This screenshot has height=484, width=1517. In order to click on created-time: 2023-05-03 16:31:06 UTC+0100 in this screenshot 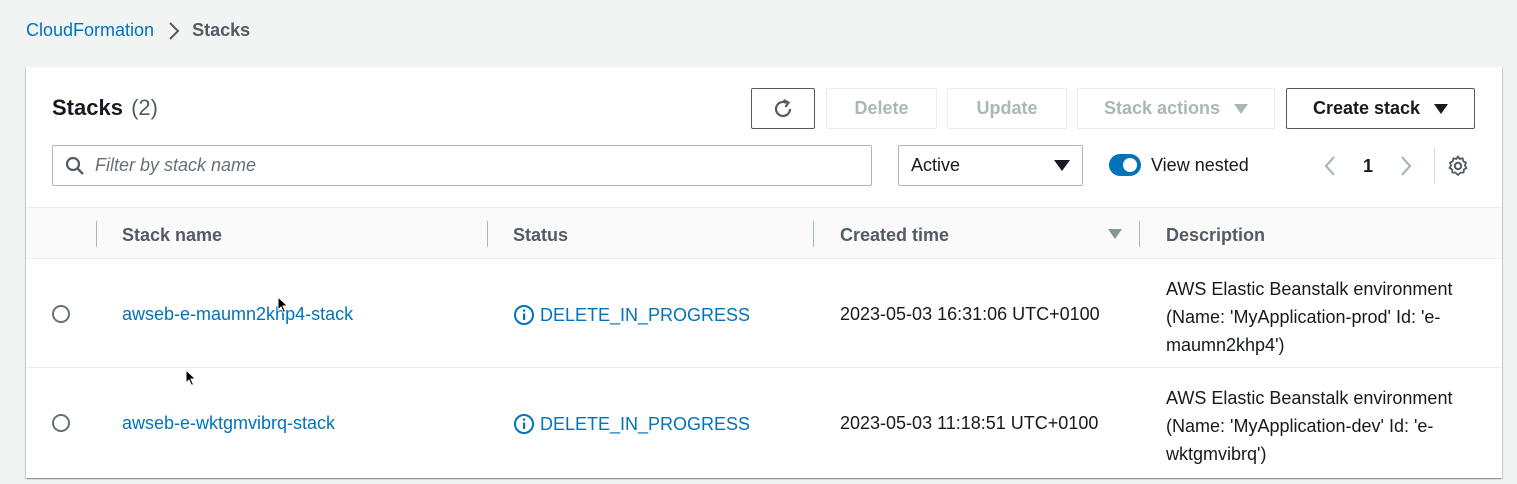, I will do `click(970, 314)`.